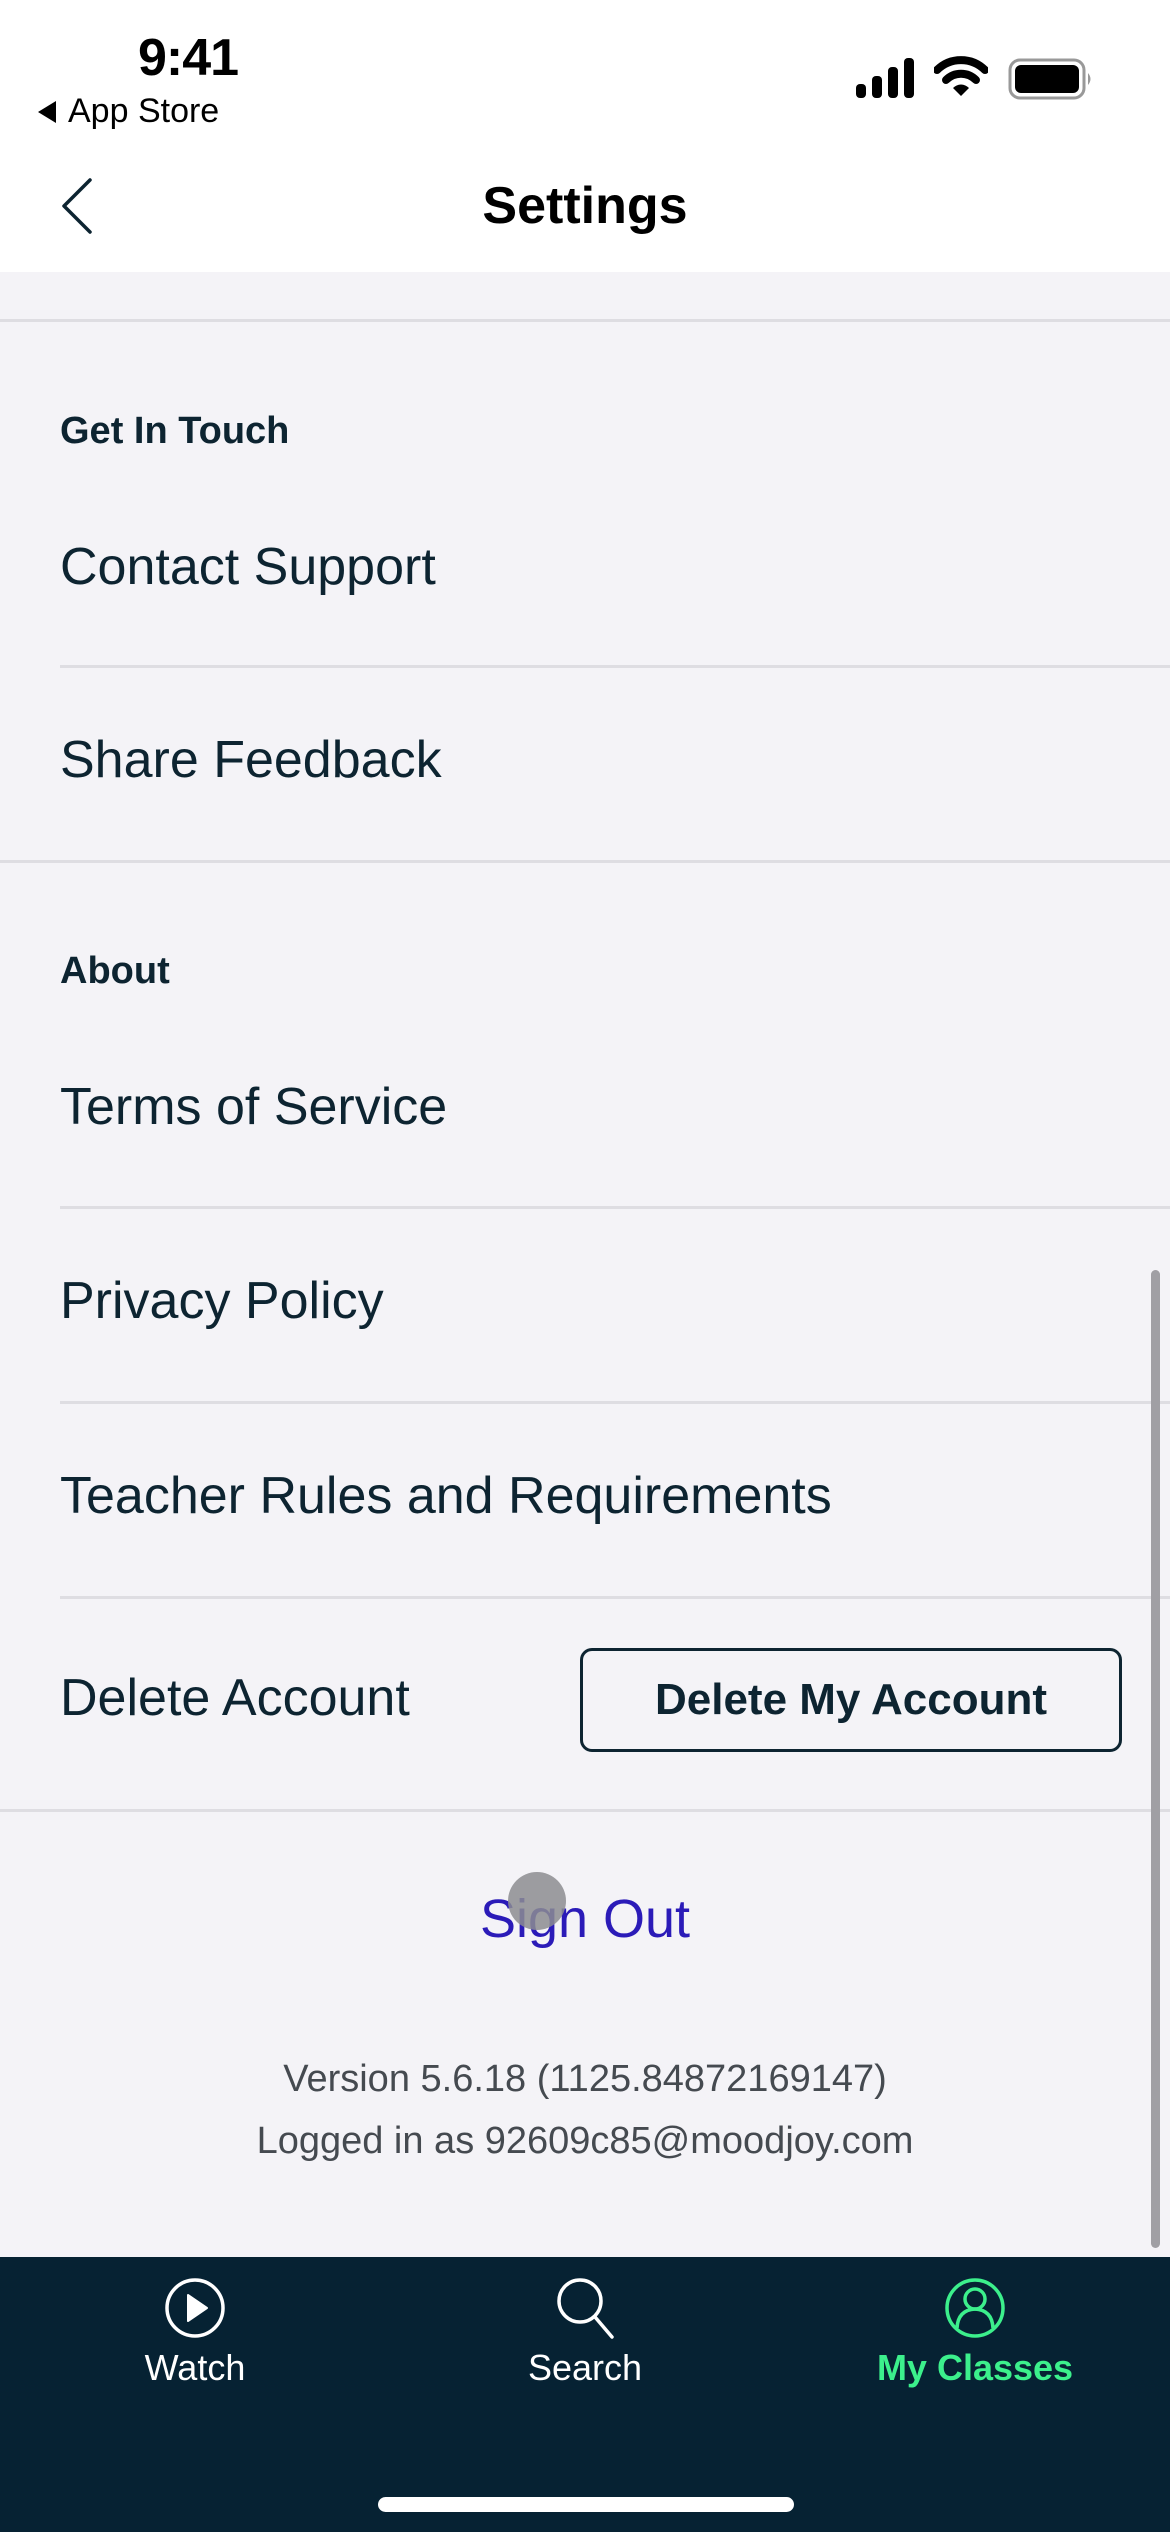 This screenshot has height=2532, width=1170. Describe the element at coordinates (585, 2308) in the screenshot. I see `search-icon` at that location.